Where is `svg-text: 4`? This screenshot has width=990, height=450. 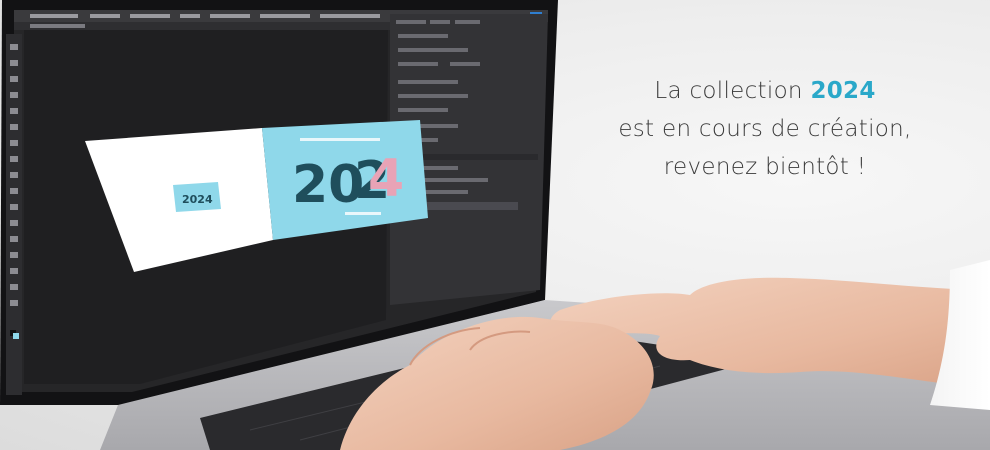 svg-text: 4 is located at coordinates (386, 179).